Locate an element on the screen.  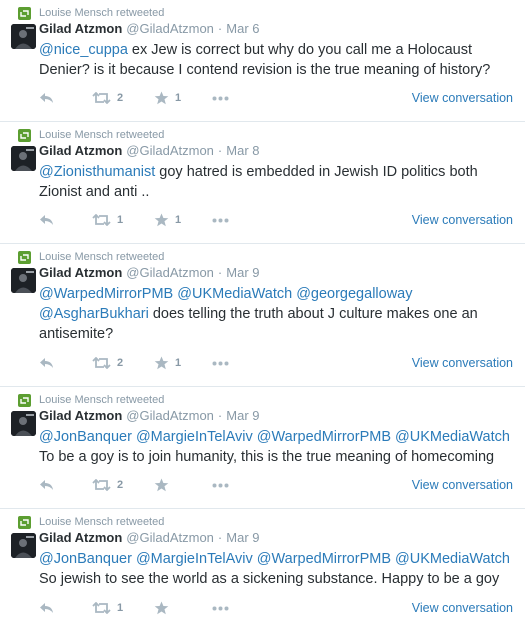
mention-link: @Zionisthumanist is located at coordinates (97, 172).